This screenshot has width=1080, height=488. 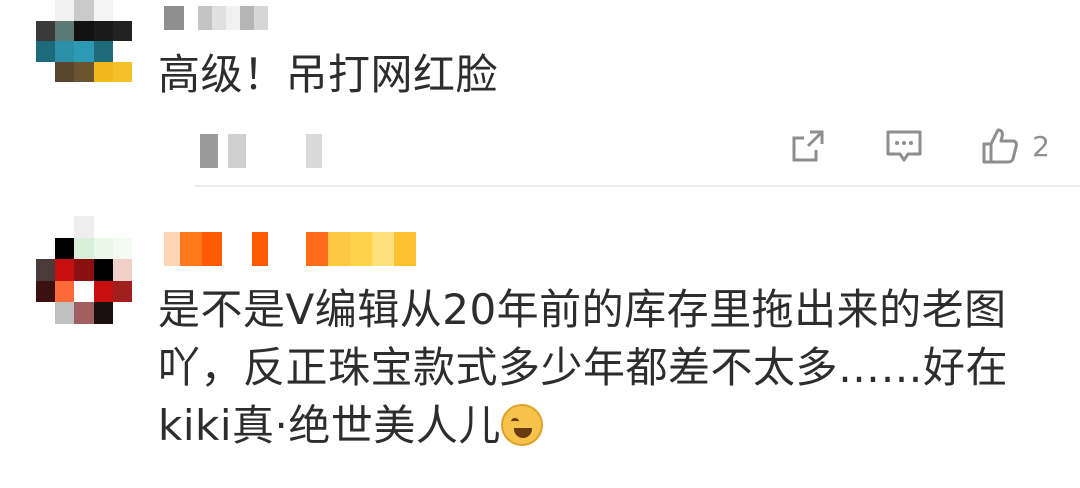 I want to click on comment-timestamp, so click(x=261, y=151).